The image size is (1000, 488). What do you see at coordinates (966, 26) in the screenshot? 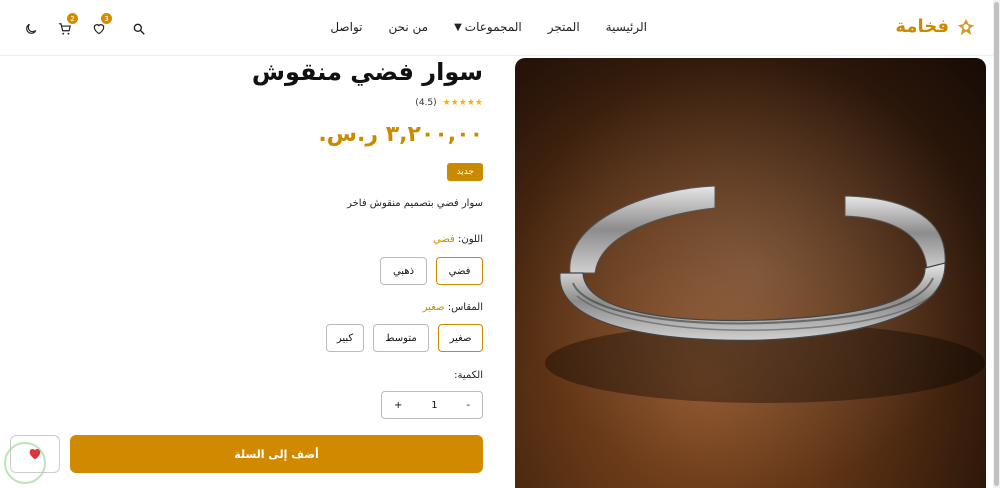
I see `jewel-icon` at bounding box center [966, 26].